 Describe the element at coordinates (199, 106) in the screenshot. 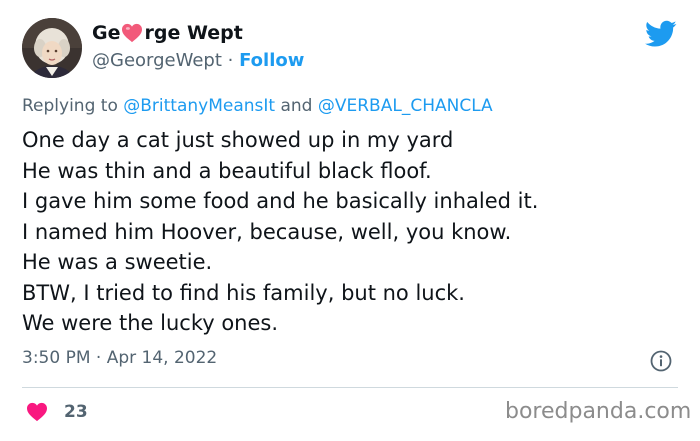

I see `mention-link-1: @BrittanyMeansIt` at that location.